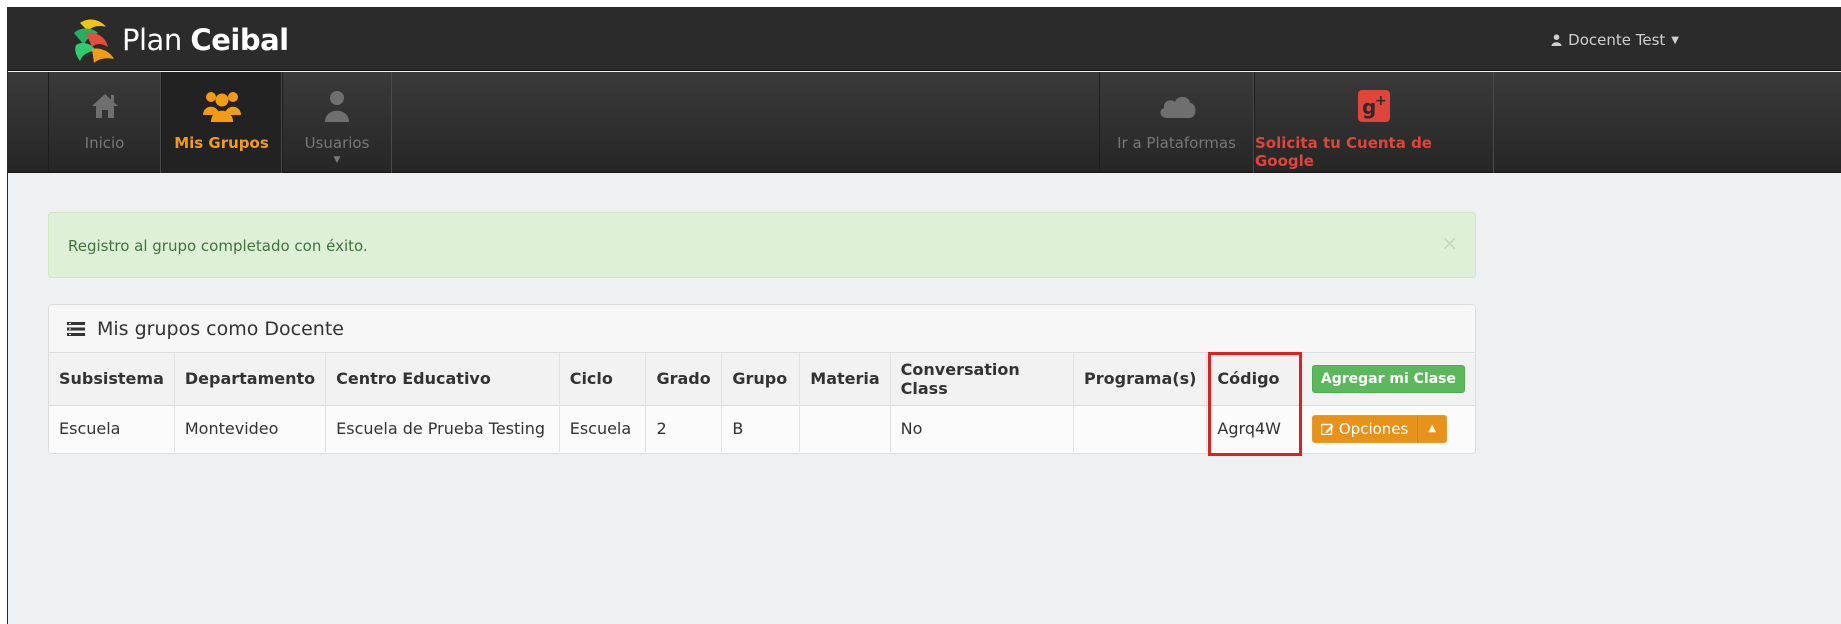 This screenshot has width=1841, height=624. I want to click on cell-actions: Opciones ▲, so click(1388, 428).